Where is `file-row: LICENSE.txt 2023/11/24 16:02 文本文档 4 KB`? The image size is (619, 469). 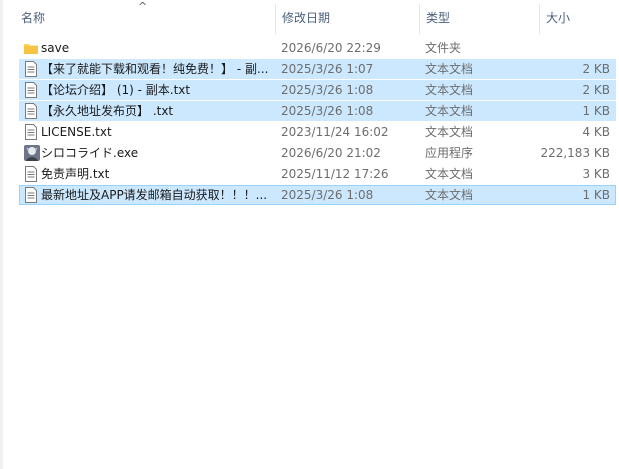
file-row: LICENSE.txt 2023/11/24 16:02 文本文档 4 KB is located at coordinates (317, 132).